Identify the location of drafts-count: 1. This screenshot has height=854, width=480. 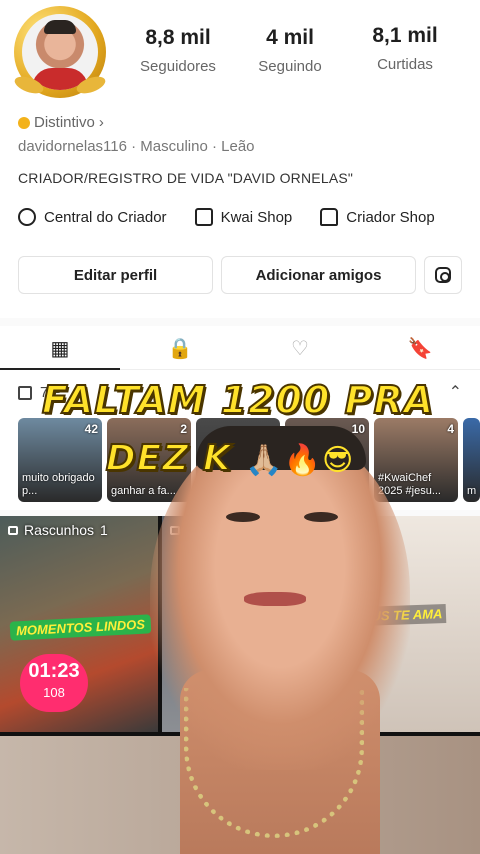
(104, 530).